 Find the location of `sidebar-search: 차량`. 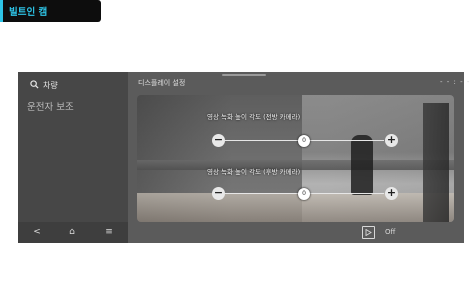

sidebar-search: 차량 is located at coordinates (44, 85).